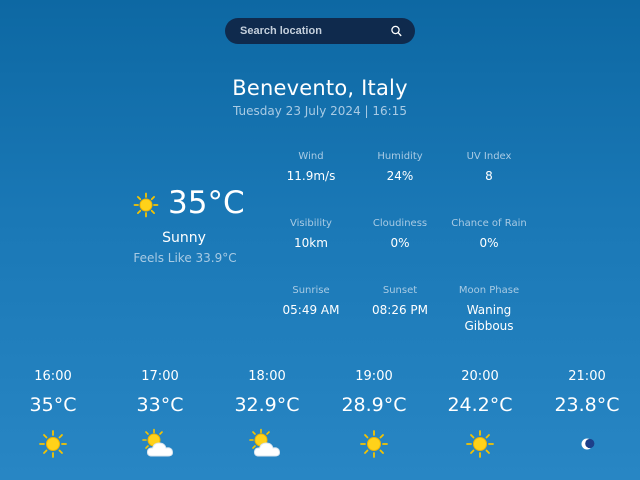 The image size is (640, 480). I want to click on moon-icon, so click(588, 444).